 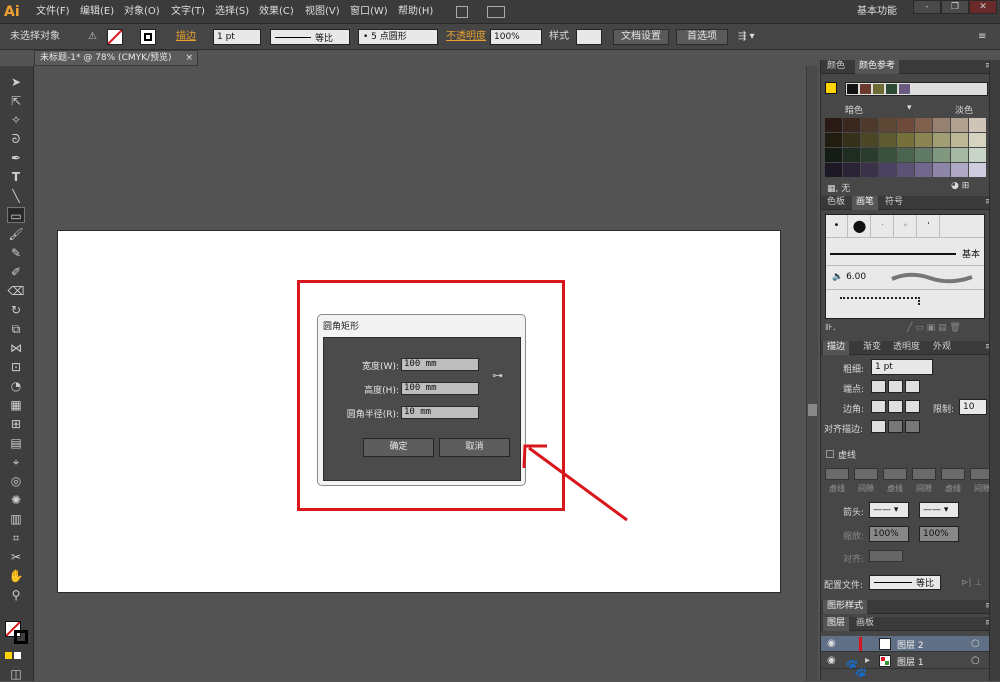 I want to click on gradient-tool-icon: ▤, so click(x=16, y=443).